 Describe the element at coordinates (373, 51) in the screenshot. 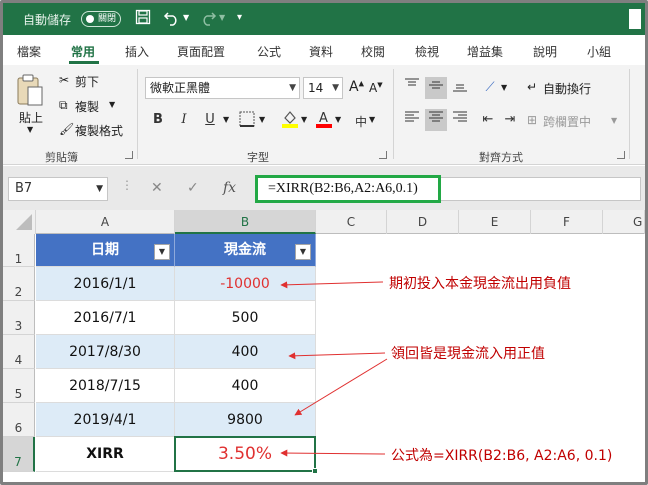

I see `tab-review: 校閱` at that location.